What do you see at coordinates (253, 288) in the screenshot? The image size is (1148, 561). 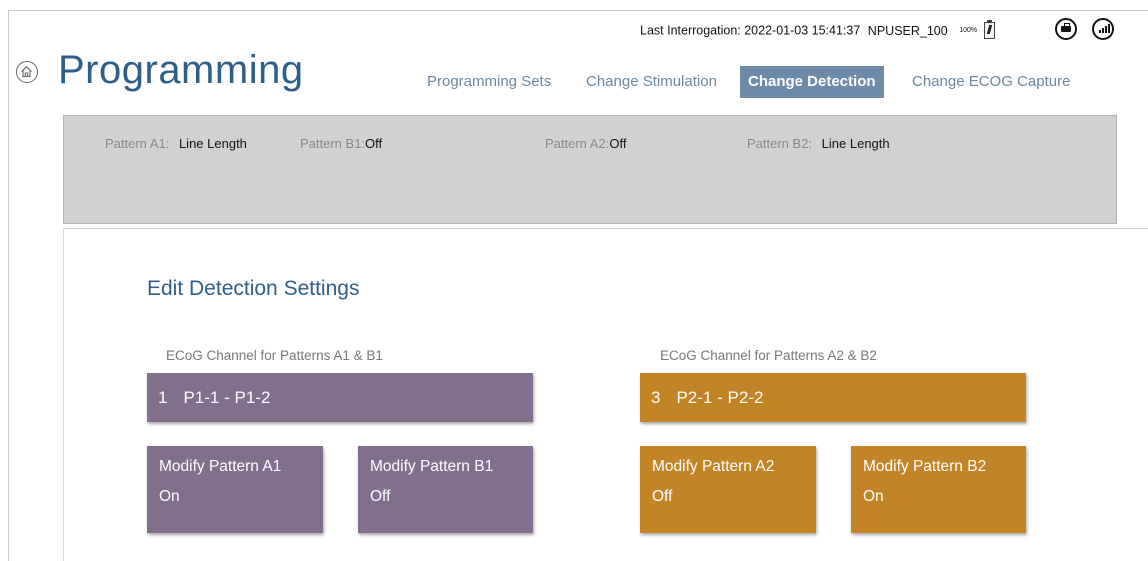 I see `section-title: Edit Detection Settings` at bounding box center [253, 288].